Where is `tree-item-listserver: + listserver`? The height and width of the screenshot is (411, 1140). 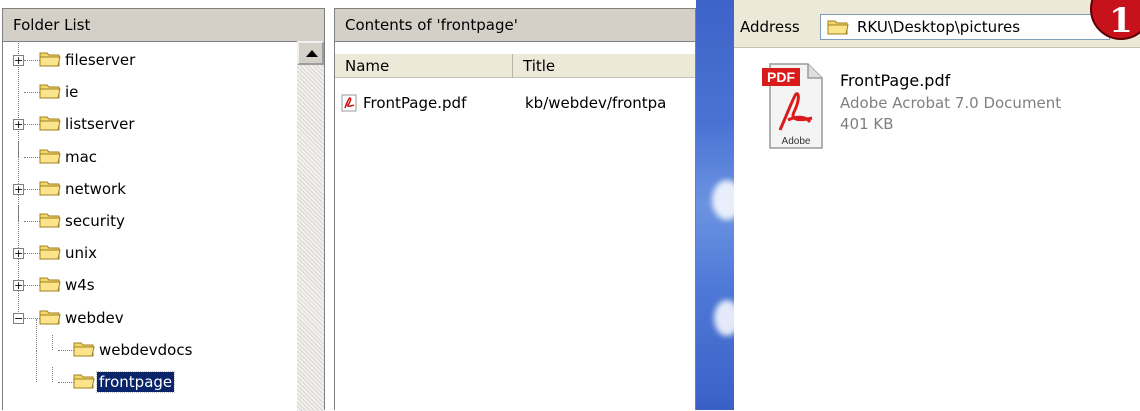
tree-item-listserver: + listserver is located at coordinates (149, 124).